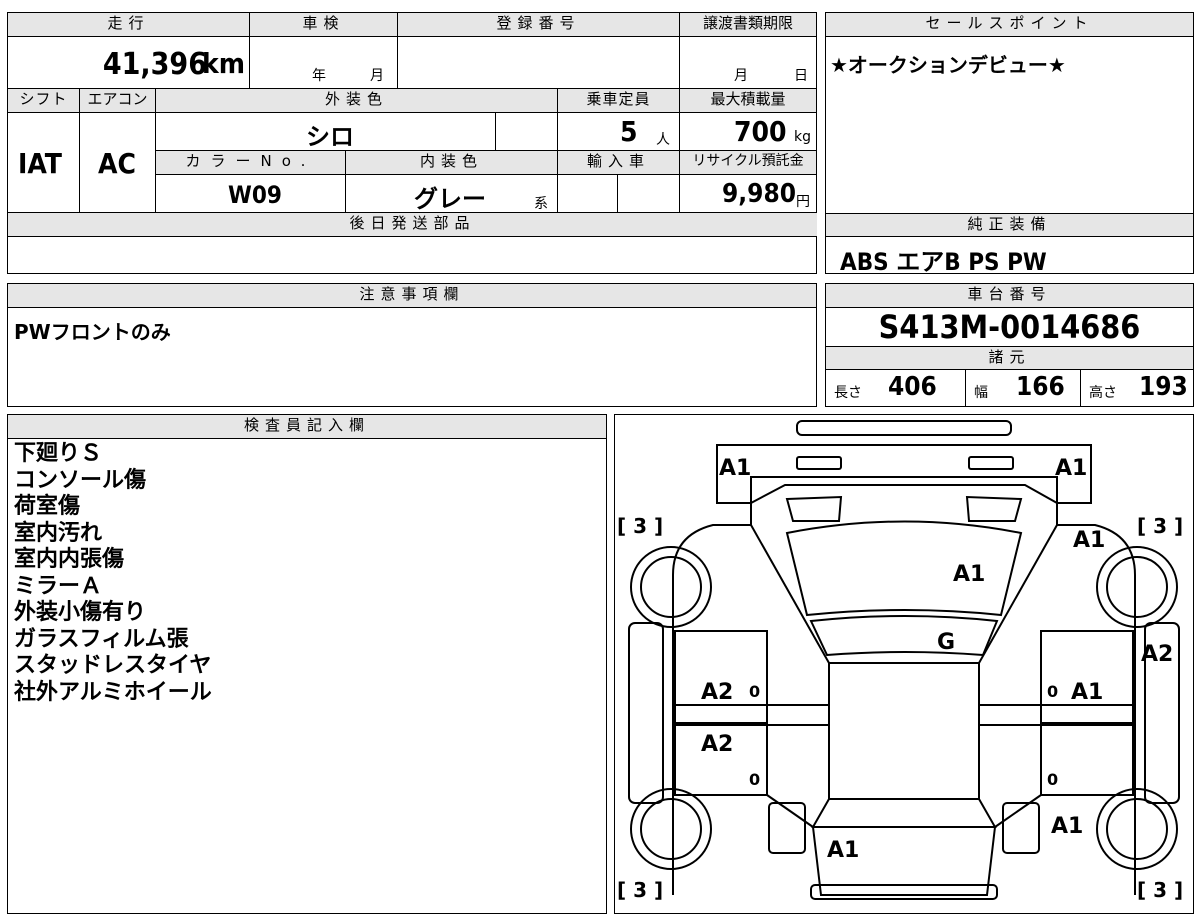 This screenshot has width=1200, height=914. Describe the element at coordinates (814, 508) in the screenshot. I see `mirror-left` at that location.